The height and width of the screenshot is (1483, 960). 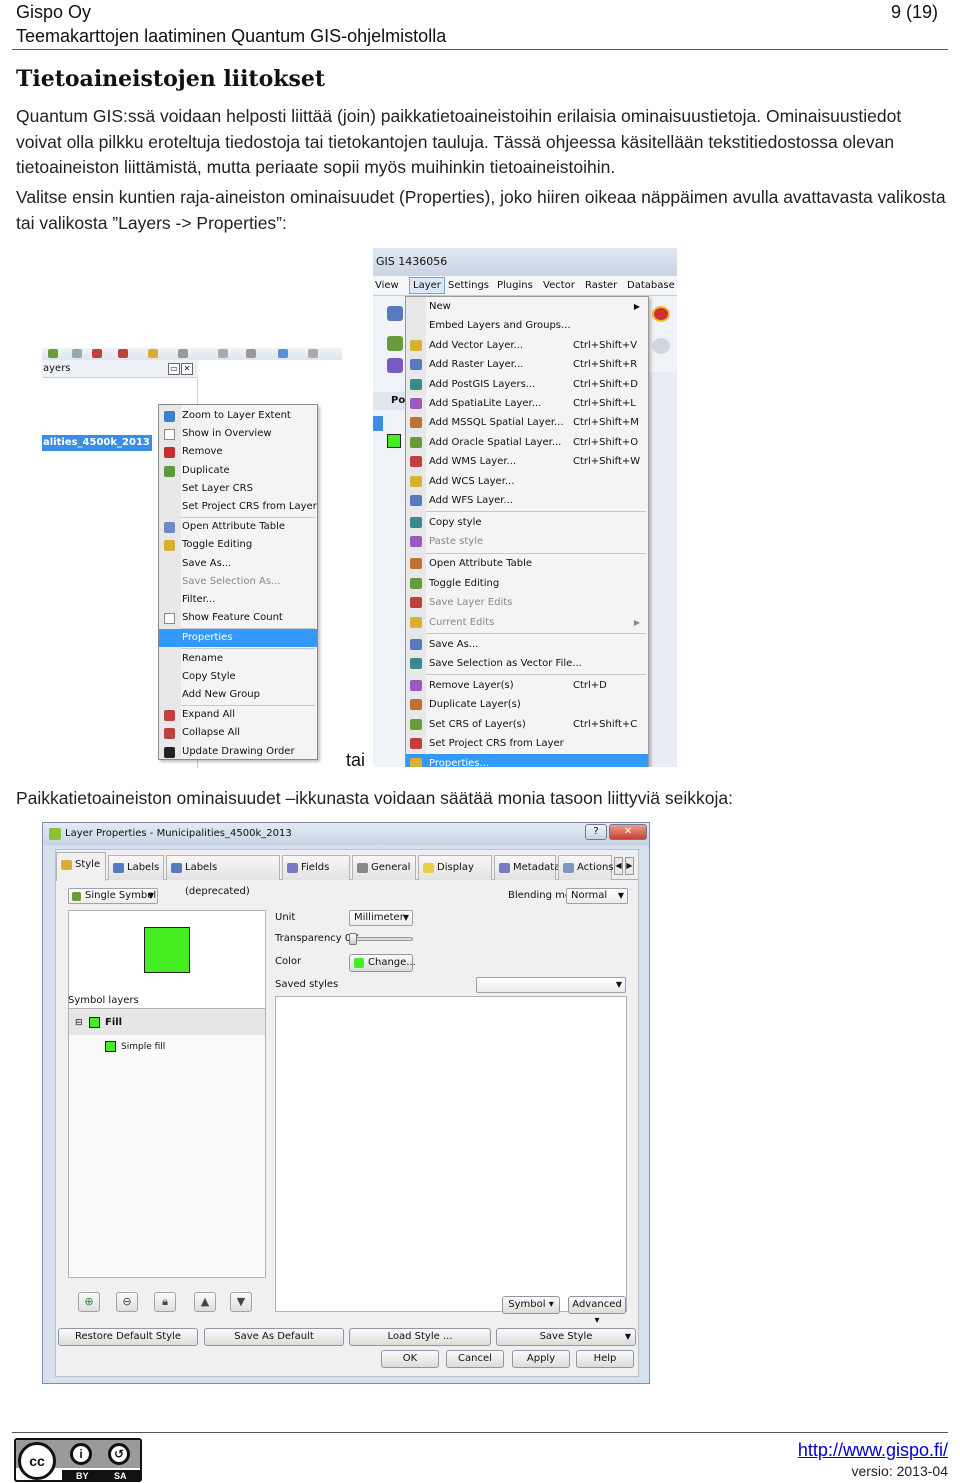 I want to click on close-panel-button: ✕, so click(x=187, y=369).